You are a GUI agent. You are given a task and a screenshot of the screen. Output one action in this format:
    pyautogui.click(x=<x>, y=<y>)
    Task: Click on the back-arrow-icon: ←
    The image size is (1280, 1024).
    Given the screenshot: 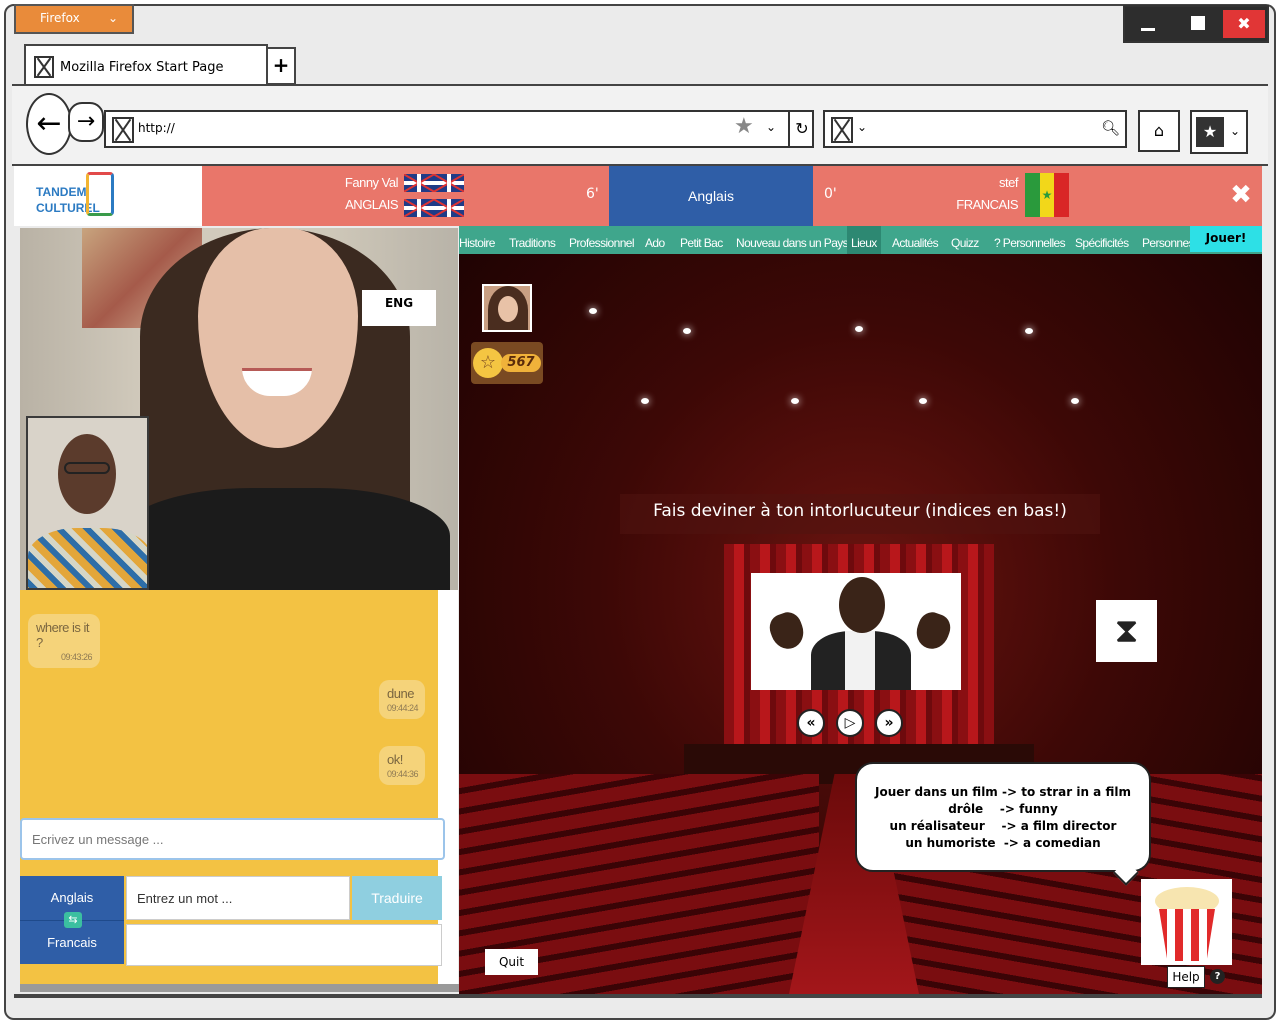 What is the action you would take?
    pyautogui.click(x=49, y=123)
    